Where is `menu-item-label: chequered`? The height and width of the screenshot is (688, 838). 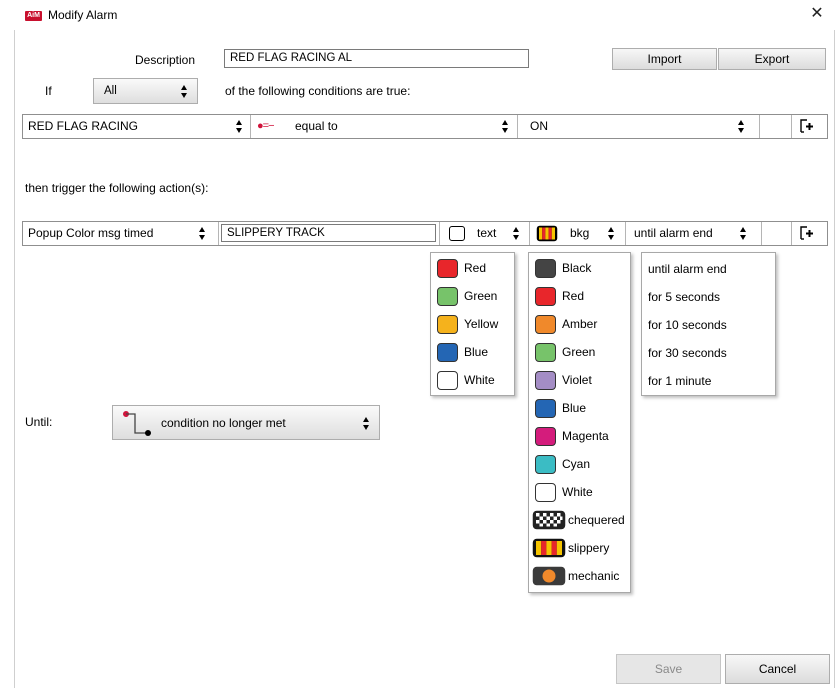 menu-item-label: chequered is located at coordinates (596, 520).